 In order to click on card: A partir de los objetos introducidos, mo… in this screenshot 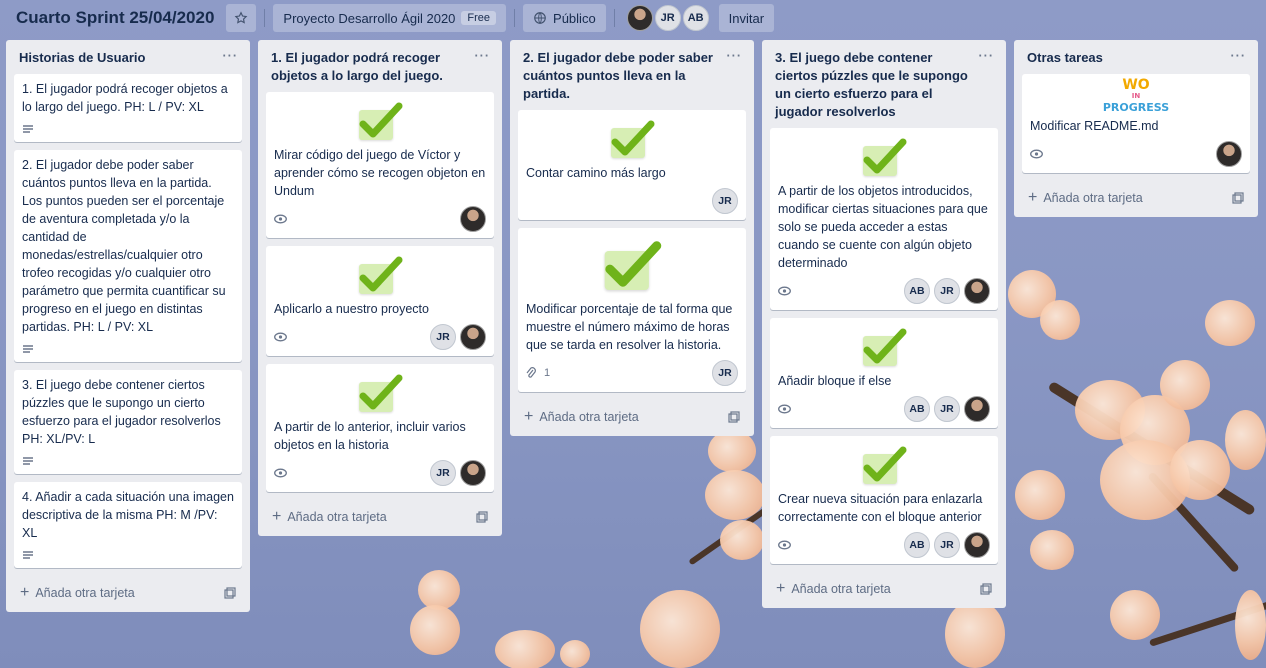, I will do `click(884, 219)`.